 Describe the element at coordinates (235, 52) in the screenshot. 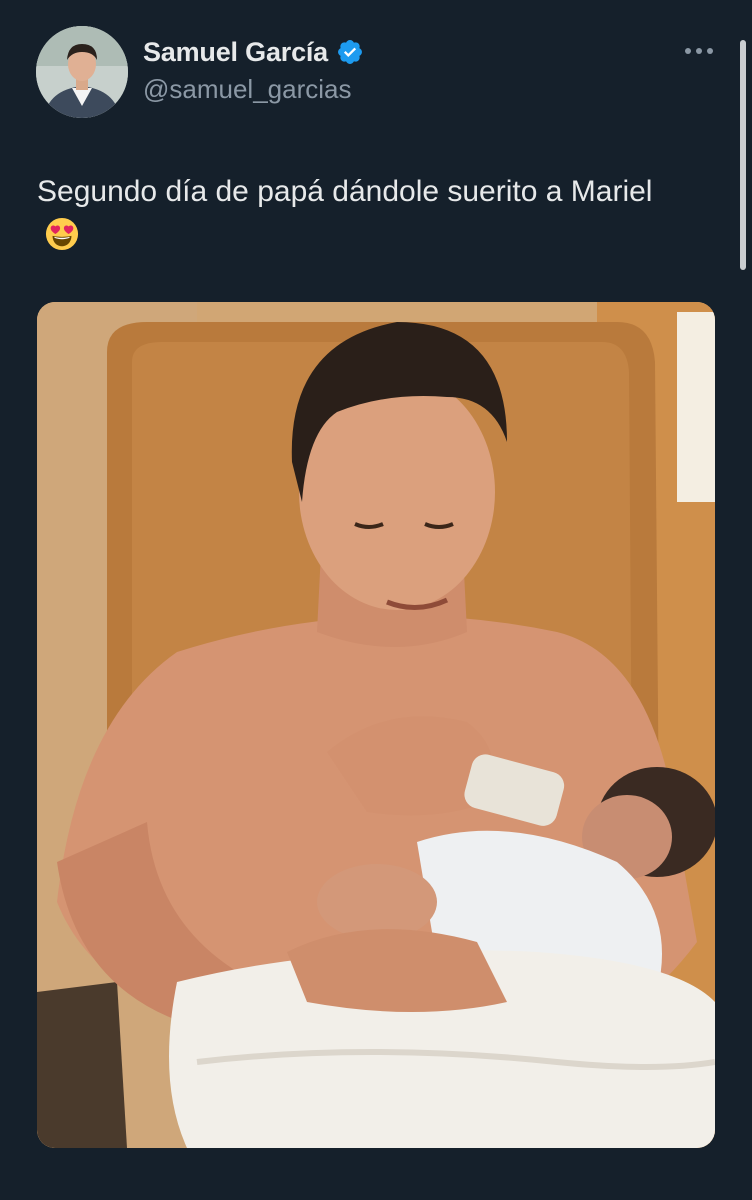

I see `display-name: Samuel García` at that location.